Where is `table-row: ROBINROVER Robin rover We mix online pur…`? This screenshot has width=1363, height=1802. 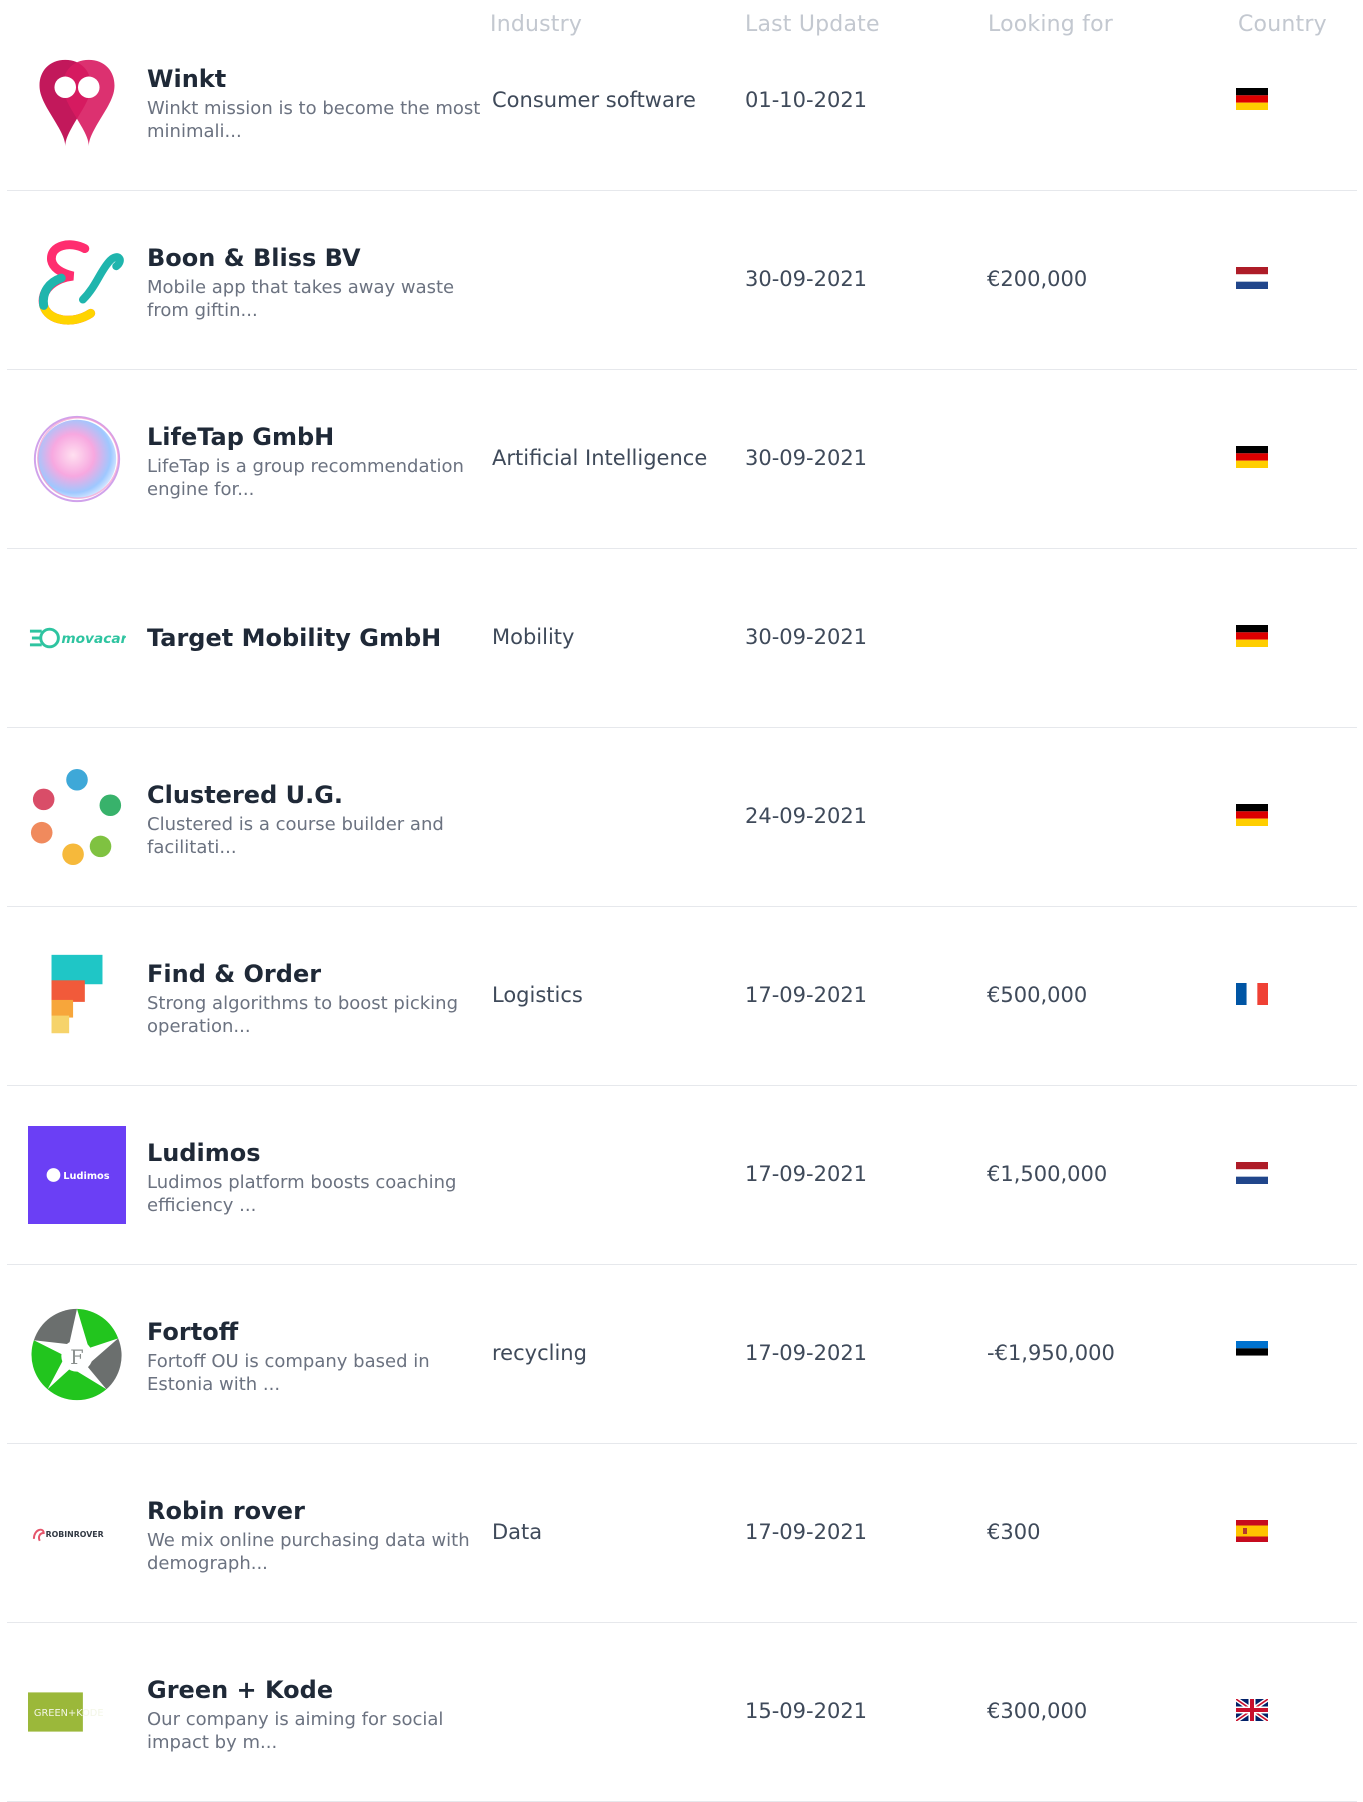 table-row: ROBINROVER Robin rover We mix online pur… is located at coordinates (682, 1533).